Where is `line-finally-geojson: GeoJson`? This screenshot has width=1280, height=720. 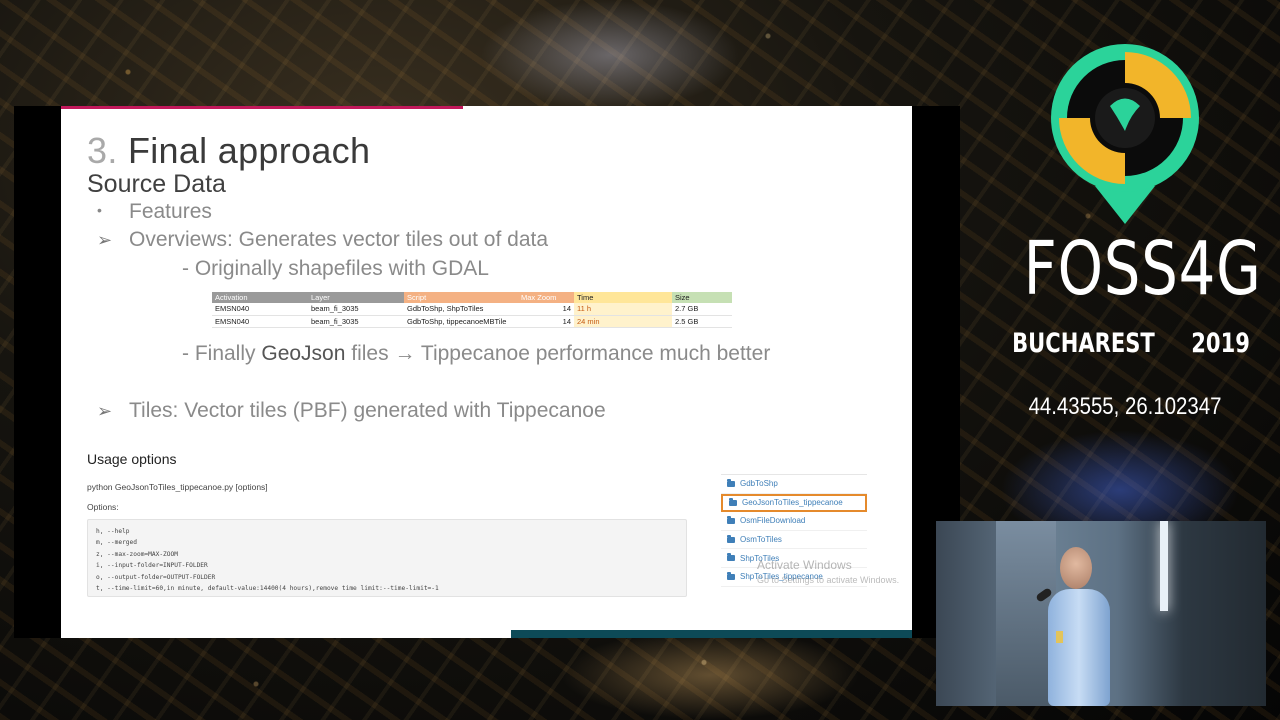 line-finally-geojson: GeoJson is located at coordinates (303, 353).